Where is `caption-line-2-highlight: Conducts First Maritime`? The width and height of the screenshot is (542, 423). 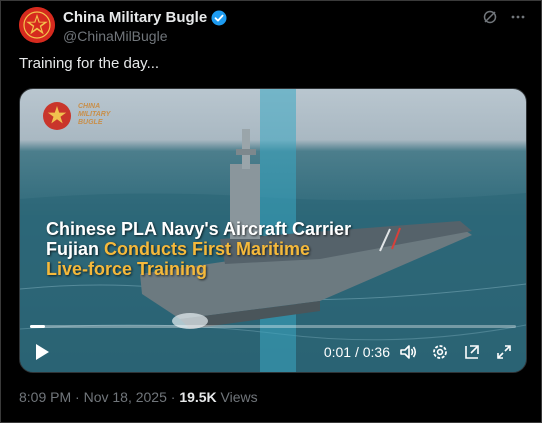 caption-line-2-highlight: Conducts First Maritime is located at coordinates (207, 249).